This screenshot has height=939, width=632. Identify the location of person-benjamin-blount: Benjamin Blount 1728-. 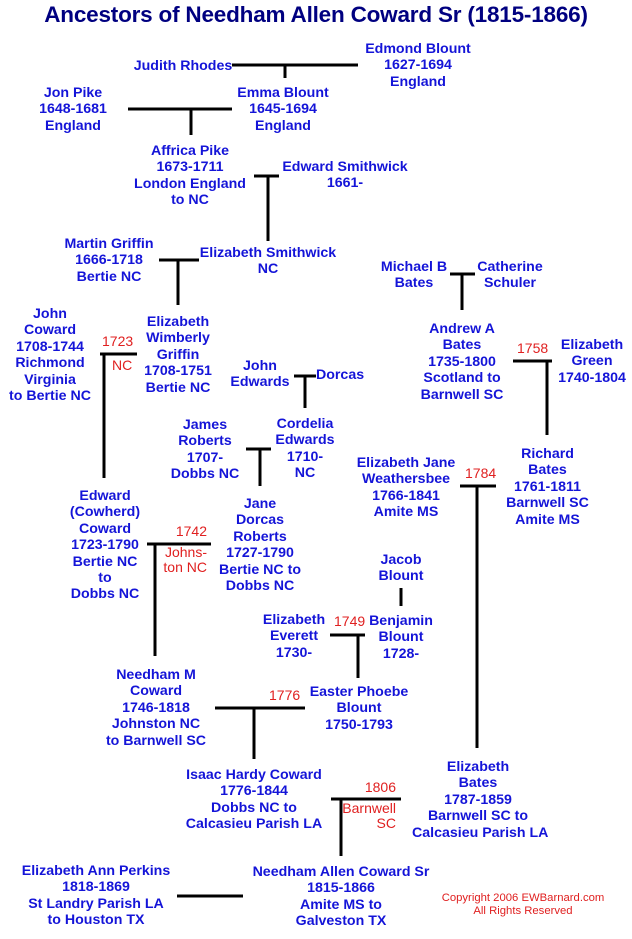
(401, 637).